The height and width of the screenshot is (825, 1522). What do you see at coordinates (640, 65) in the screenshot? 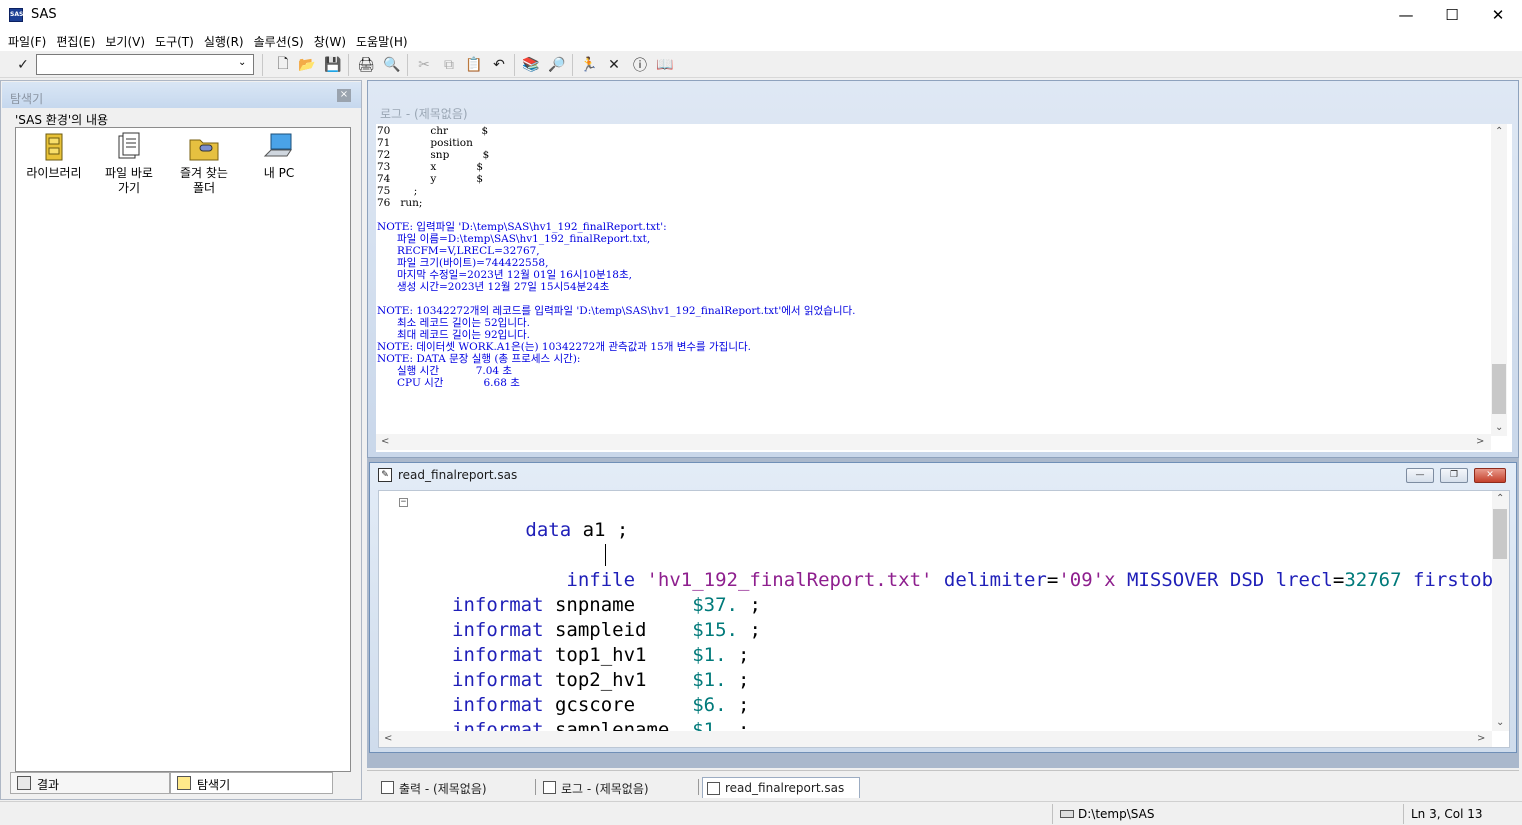
I see `break-icon: ⓘ` at bounding box center [640, 65].